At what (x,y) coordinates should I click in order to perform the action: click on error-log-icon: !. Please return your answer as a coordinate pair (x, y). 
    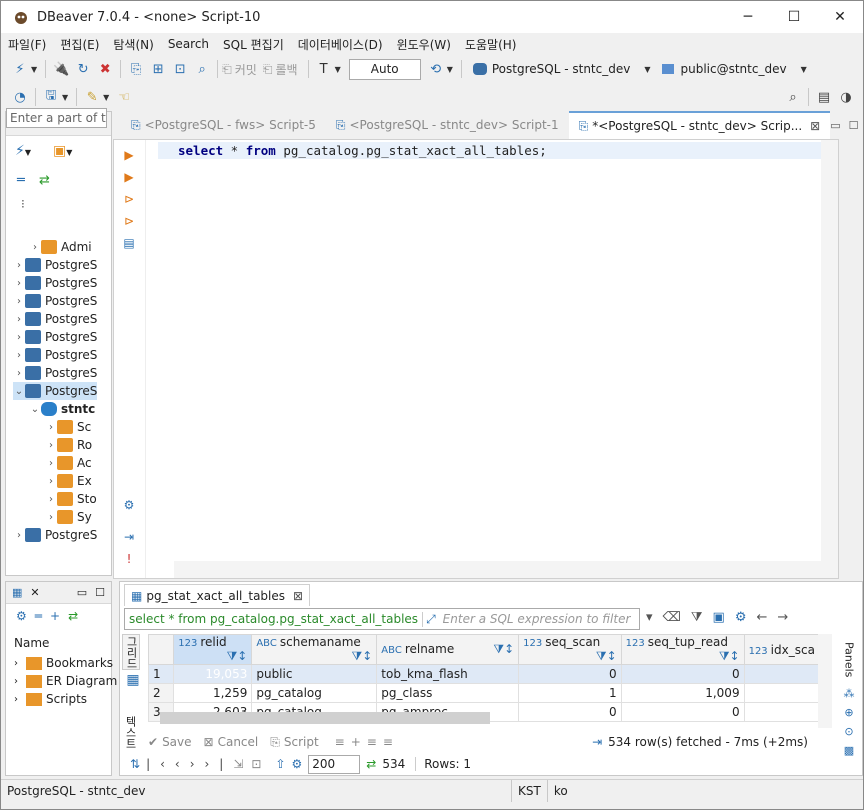
    Looking at the image, I should click on (129, 559).